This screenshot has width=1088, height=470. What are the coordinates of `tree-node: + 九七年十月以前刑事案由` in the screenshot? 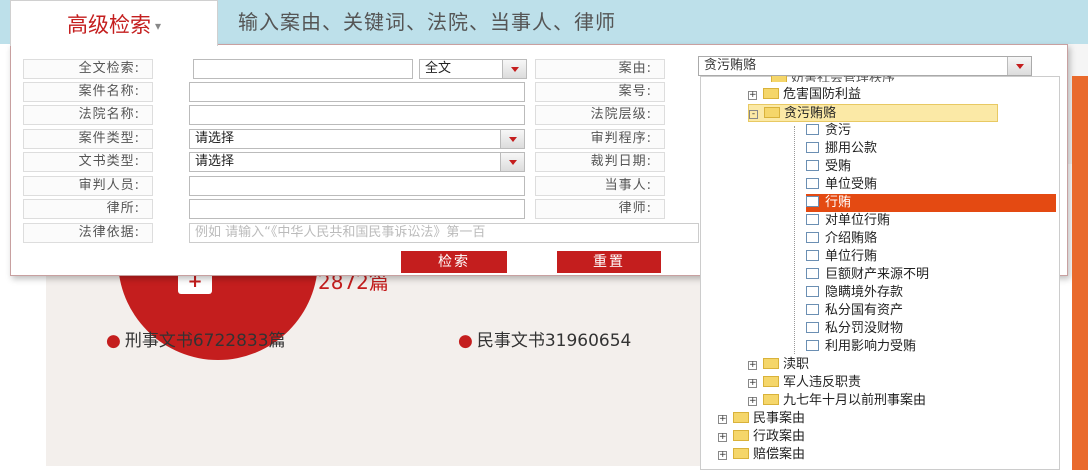 It's located at (837, 401).